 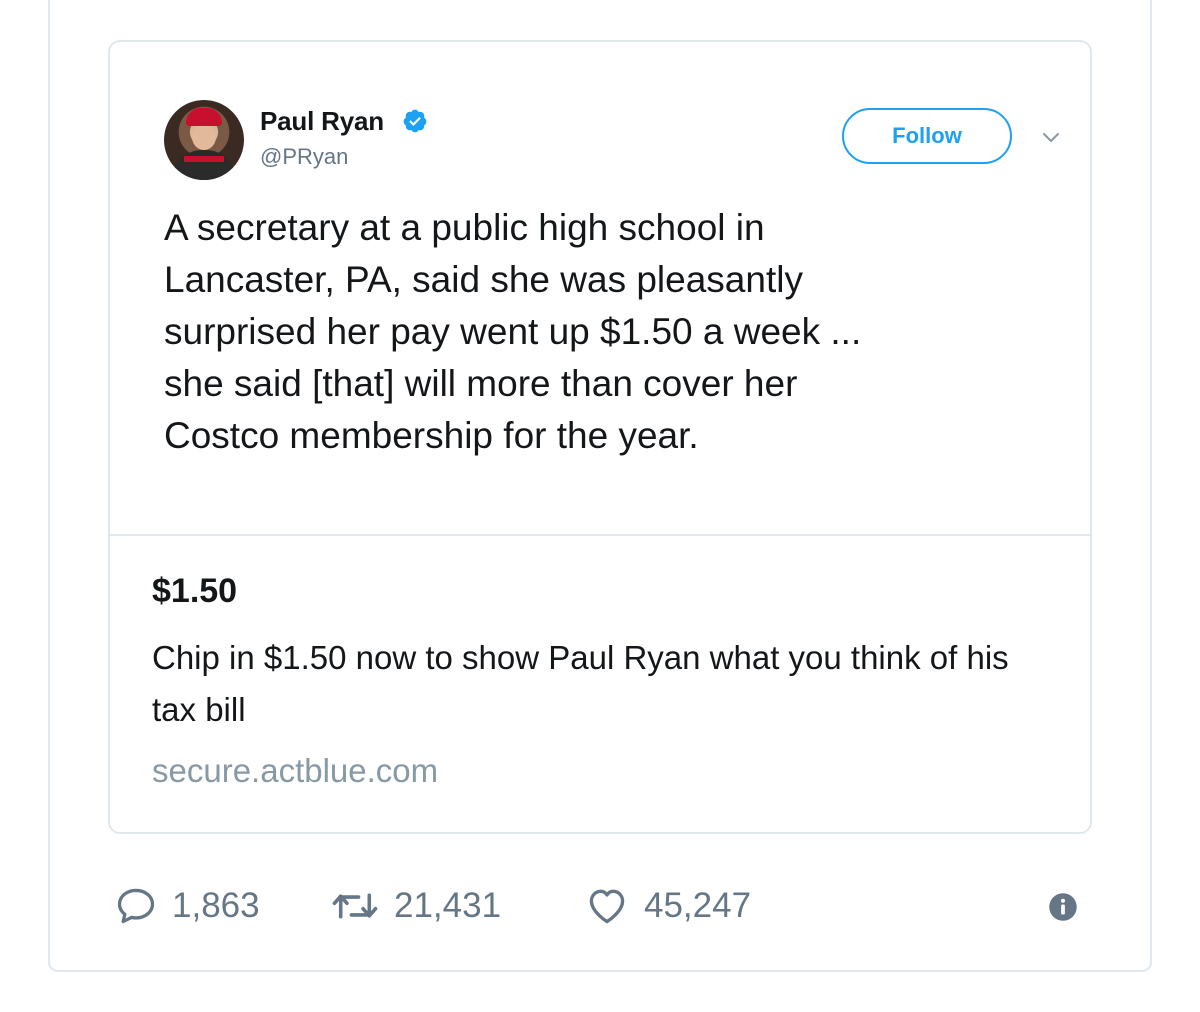 I want to click on retweet-button: 21,431, so click(x=415, y=906).